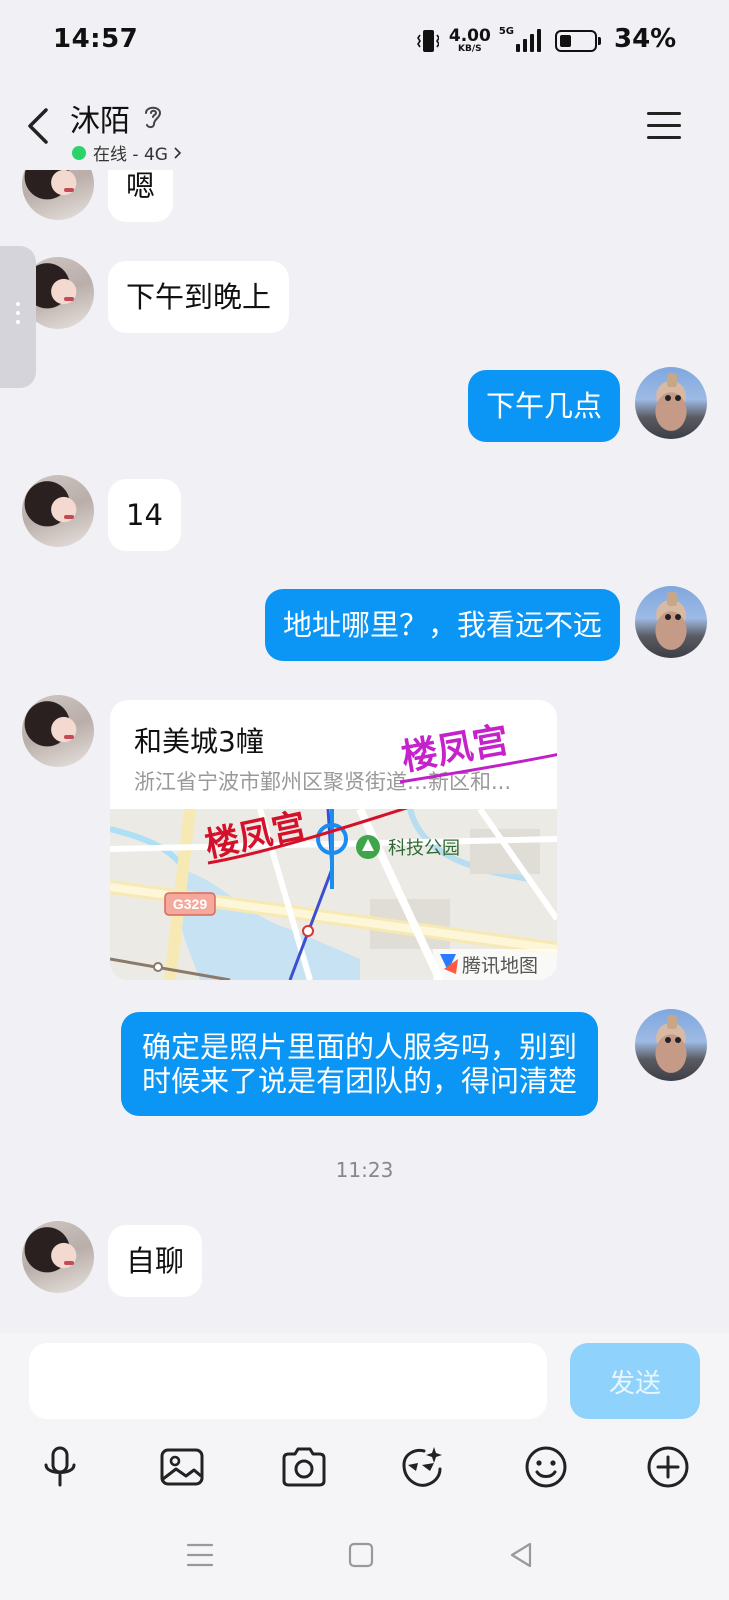 The height and width of the screenshot is (1600, 729). Describe the element at coordinates (645, 39) in the screenshot. I see `battery-percent: 34%` at that location.